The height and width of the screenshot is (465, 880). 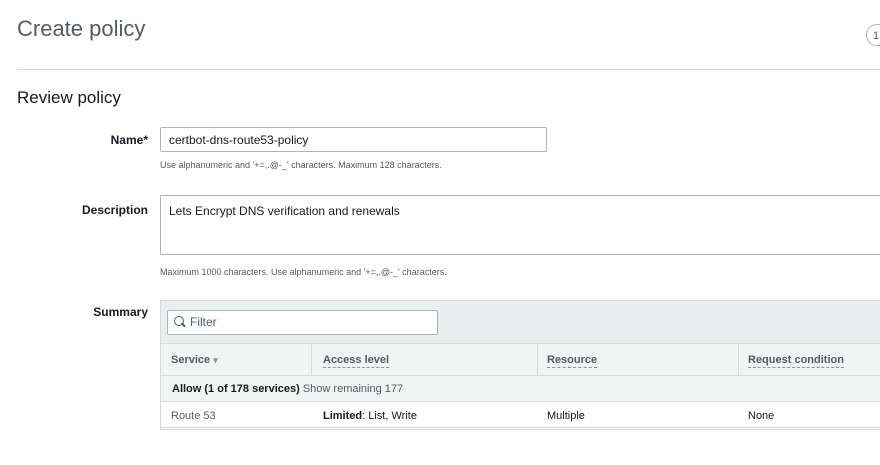 I want to click on section-title: Review policy, so click(x=69, y=97).